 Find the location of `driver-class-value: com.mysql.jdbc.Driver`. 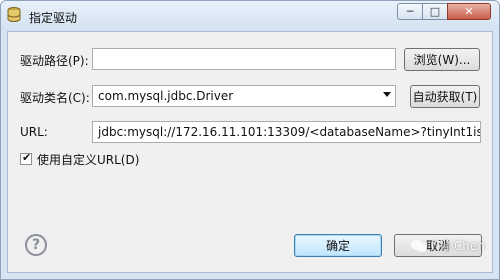

driver-class-value: com.mysql.jdbc.Driver is located at coordinates (166, 96).